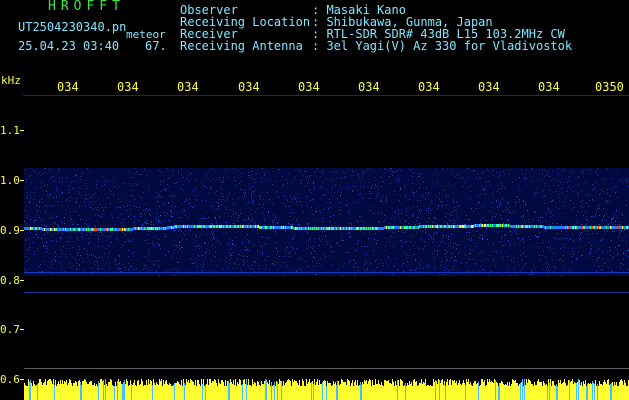  Describe the element at coordinates (10, 130) in the screenshot. I see `freq-tick: 1.1` at that location.